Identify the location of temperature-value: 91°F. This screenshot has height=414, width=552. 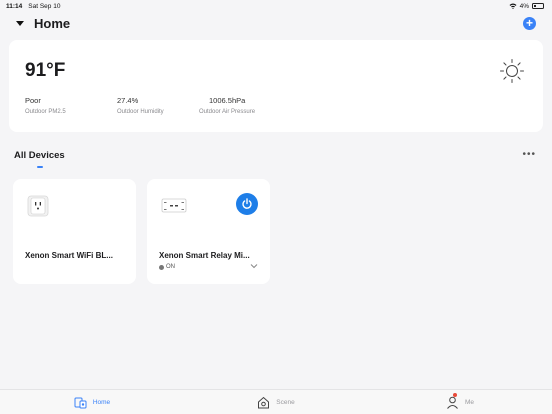
(45, 70).